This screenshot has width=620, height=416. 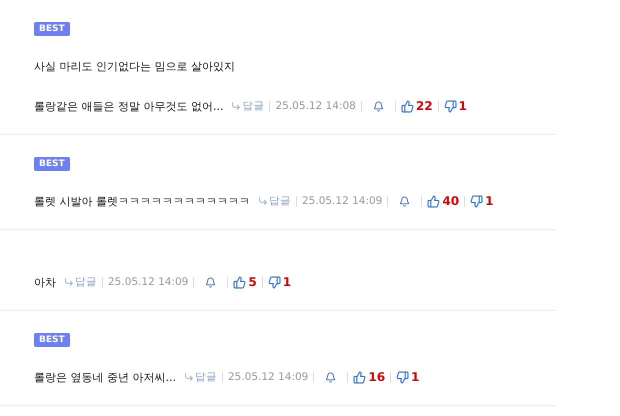 What do you see at coordinates (134, 66) in the screenshot?
I see `comment-text: 사실 마리도 인기없다는 밈으로 살아있지` at bounding box center [134, 66].